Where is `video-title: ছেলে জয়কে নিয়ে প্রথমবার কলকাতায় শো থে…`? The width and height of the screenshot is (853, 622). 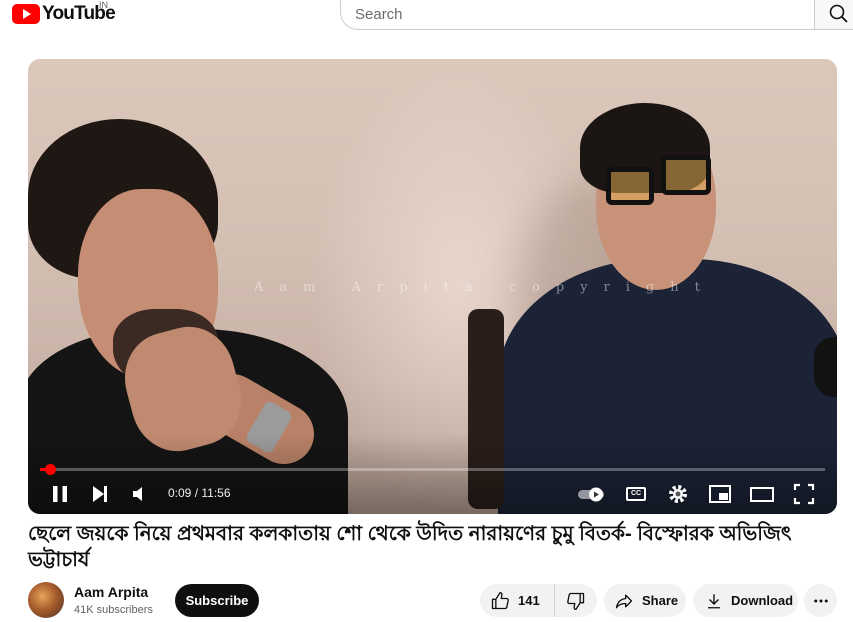
video-title: ছেলে জয়কে নিয়ে প্রথমবার কলকাতায় শো থে… is located at coordinates (410, 547).